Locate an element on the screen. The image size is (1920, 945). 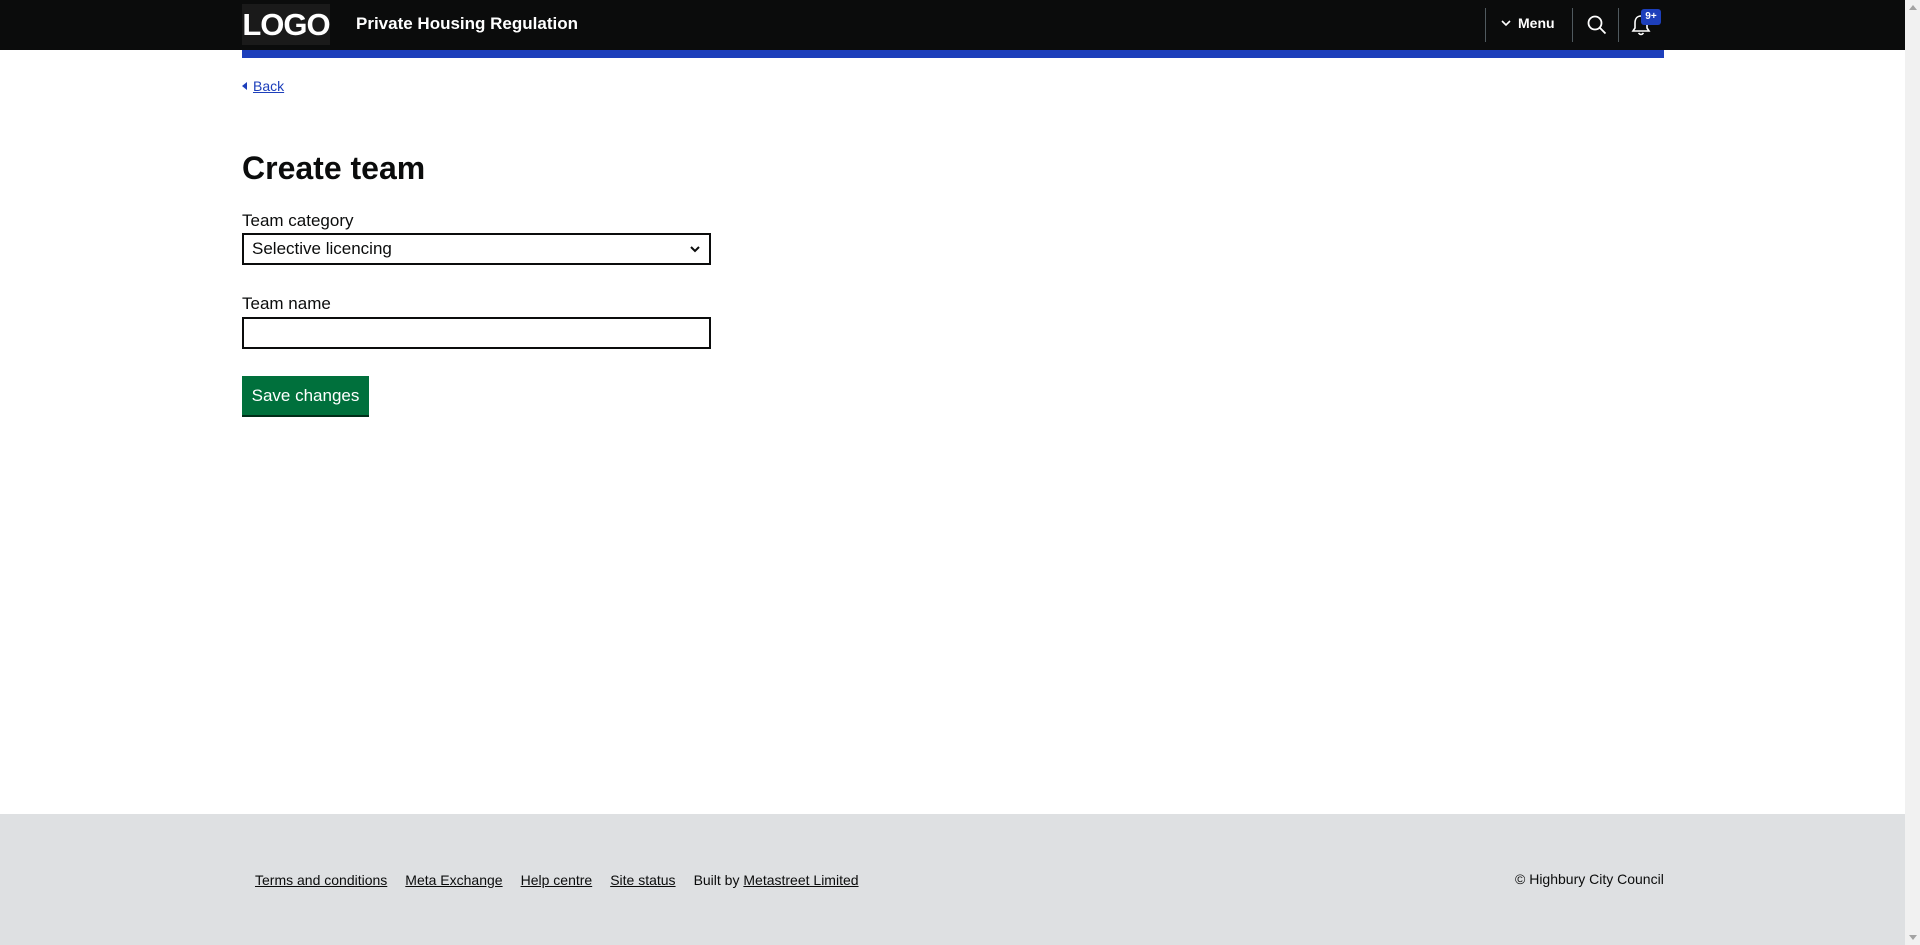
team-category-label: Team category is located at coordinates (298, 220).